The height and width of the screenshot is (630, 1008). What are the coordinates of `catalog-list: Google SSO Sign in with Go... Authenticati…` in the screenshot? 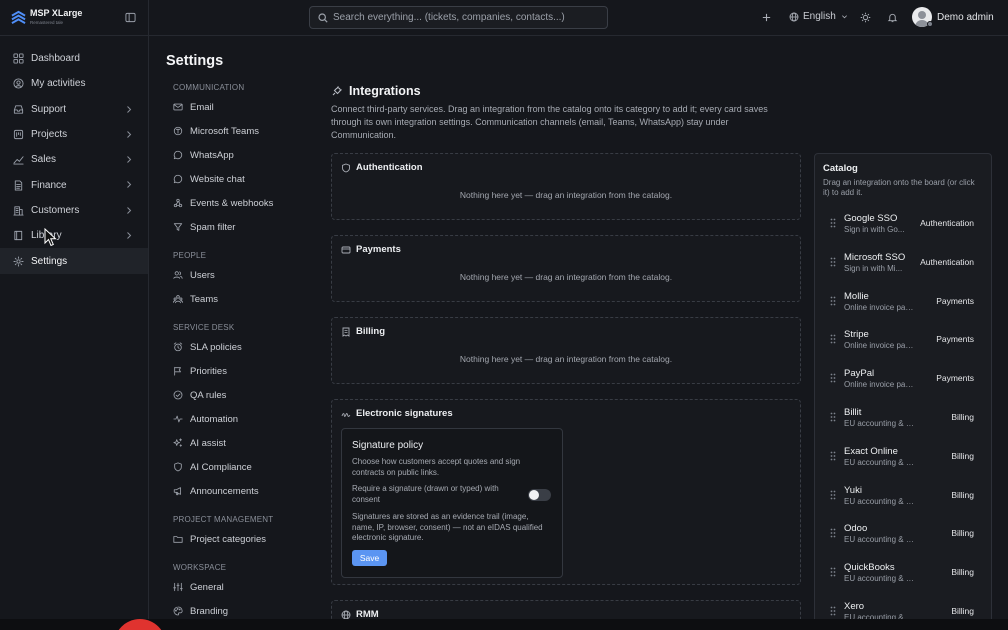 It's located at (903, 417).